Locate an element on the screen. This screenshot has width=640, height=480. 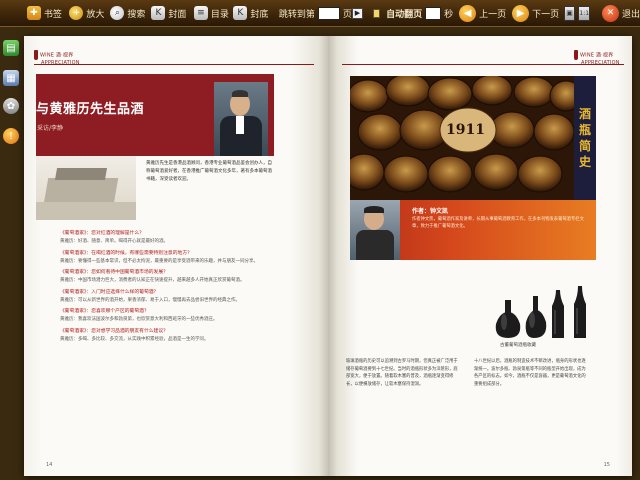
search-button: ⌕ 搜索 is located at coordinates (127, 13).